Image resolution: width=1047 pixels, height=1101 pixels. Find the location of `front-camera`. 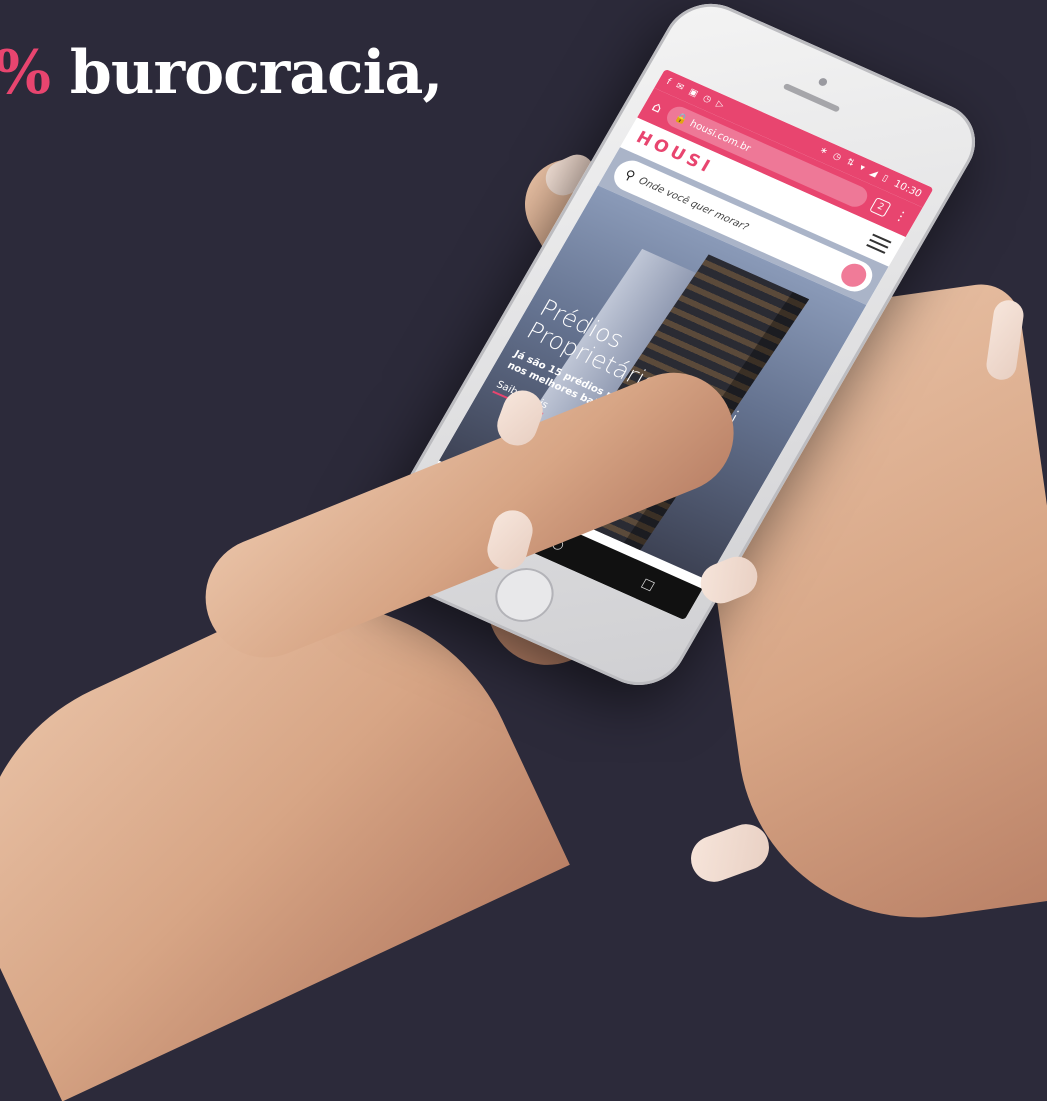

front-camera is located at coordinates (823, 82).